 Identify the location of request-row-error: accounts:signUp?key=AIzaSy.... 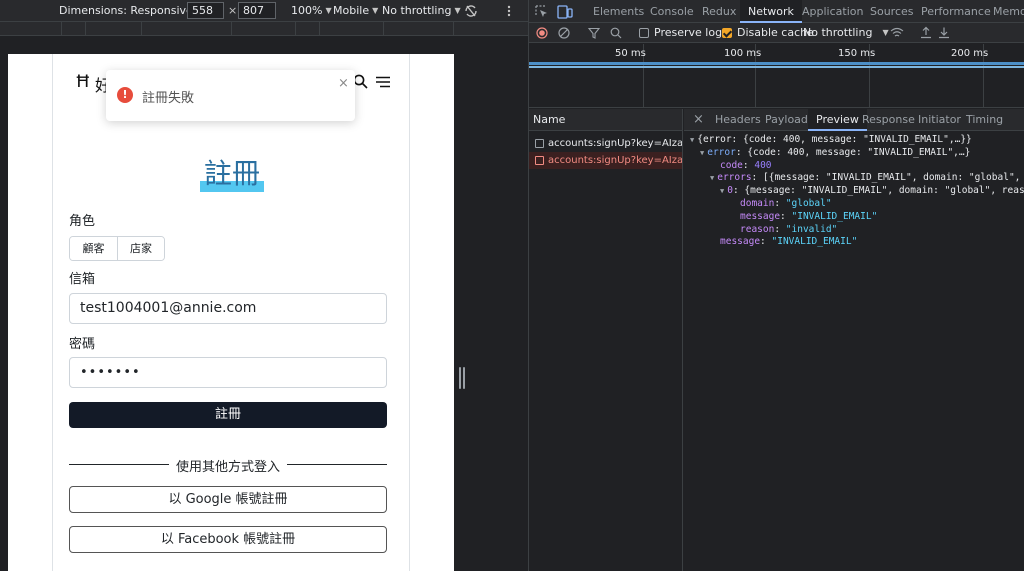
(605, 160).